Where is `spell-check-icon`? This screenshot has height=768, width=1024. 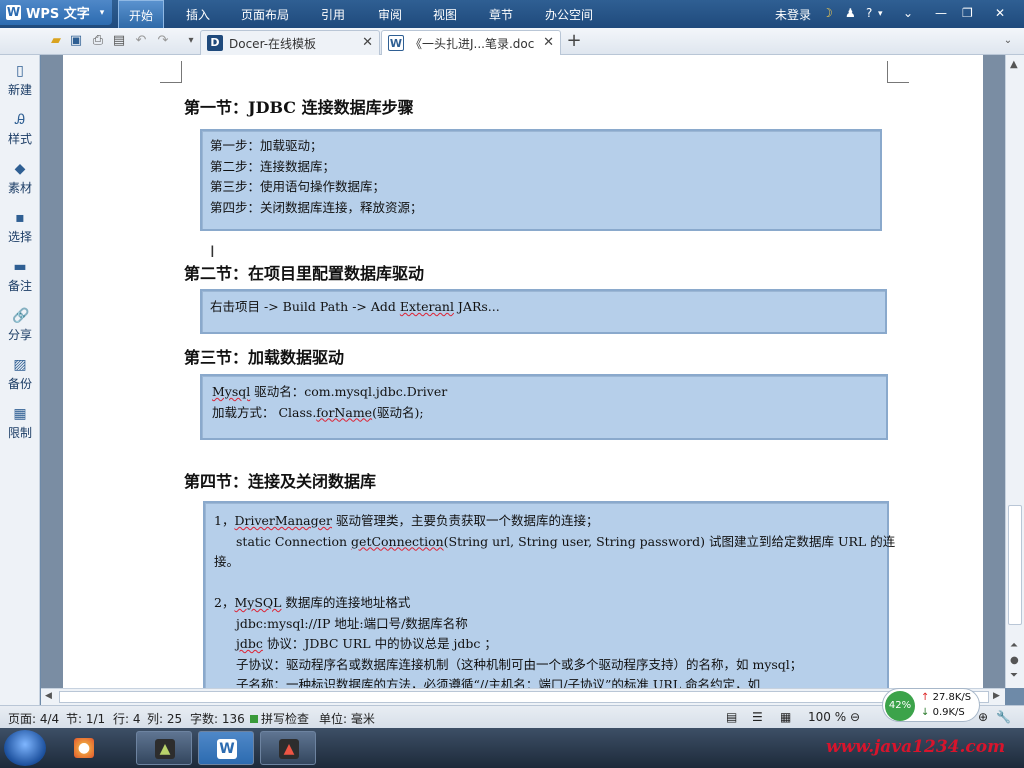
spell-check-icon is located at coordinates (254, 719).